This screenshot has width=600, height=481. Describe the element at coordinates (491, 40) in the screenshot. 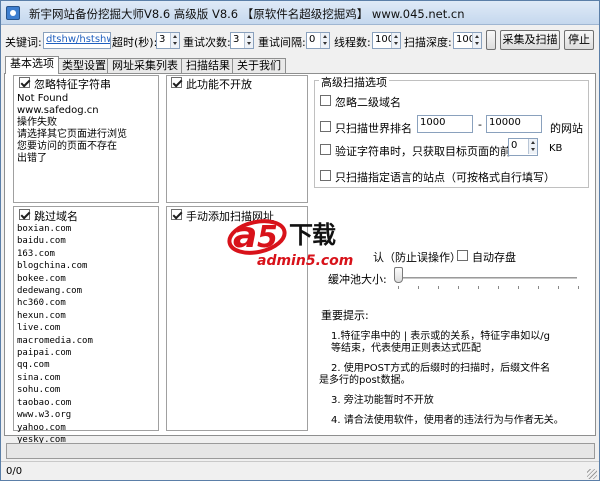

I see `toolbar-separator-button` at that location.